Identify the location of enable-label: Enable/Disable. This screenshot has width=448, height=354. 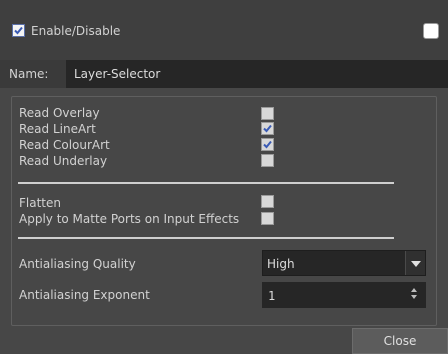
(76, 31).